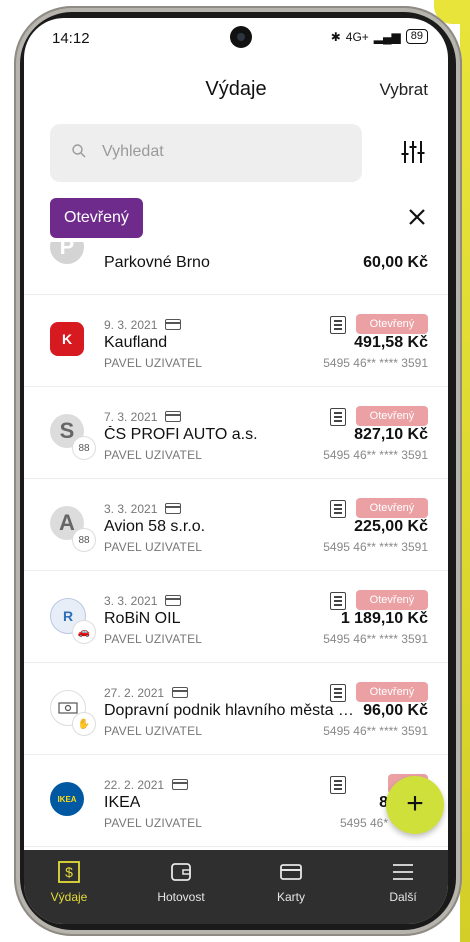 The image size is (470, 942). I want to click on select-button: Vybrat, so click(403, 90).